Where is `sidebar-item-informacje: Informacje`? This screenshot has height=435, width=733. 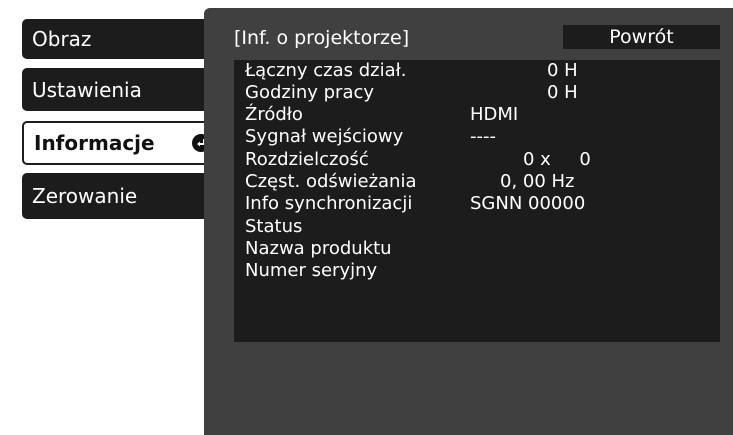
sidebar-item-informacje: Informacje is located at coordinates (122, 143).